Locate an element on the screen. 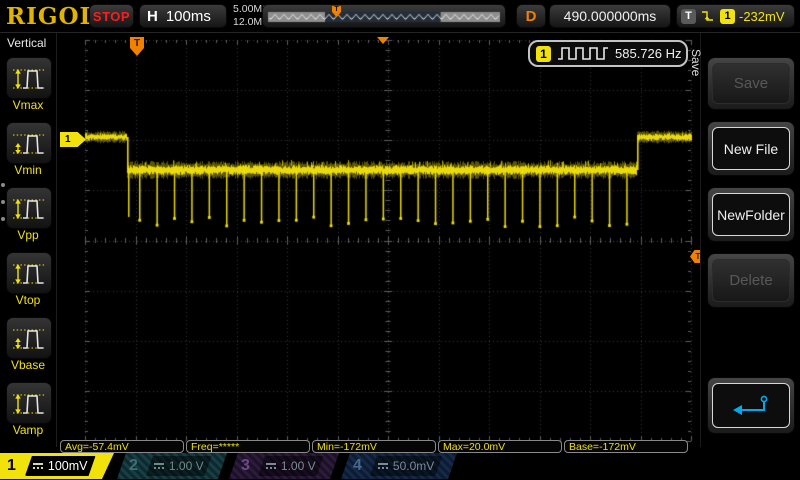 This screenshot has height=480, width=800. delay-badge: D is located at coordinates (531, 16).